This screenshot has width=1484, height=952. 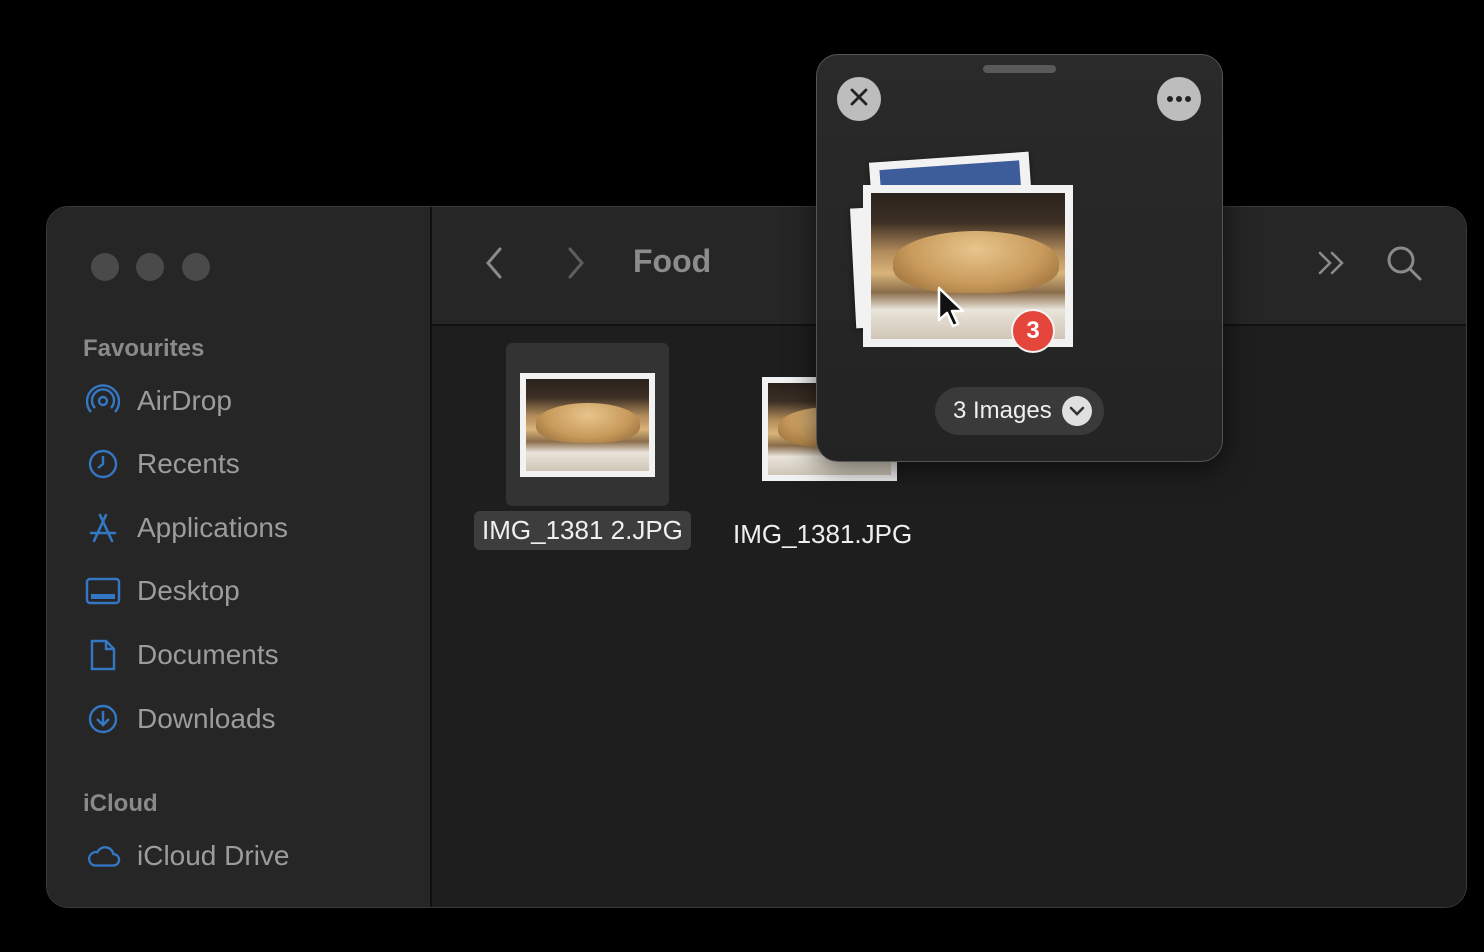 I want to click on close-icon, so click(x=859, y=99).